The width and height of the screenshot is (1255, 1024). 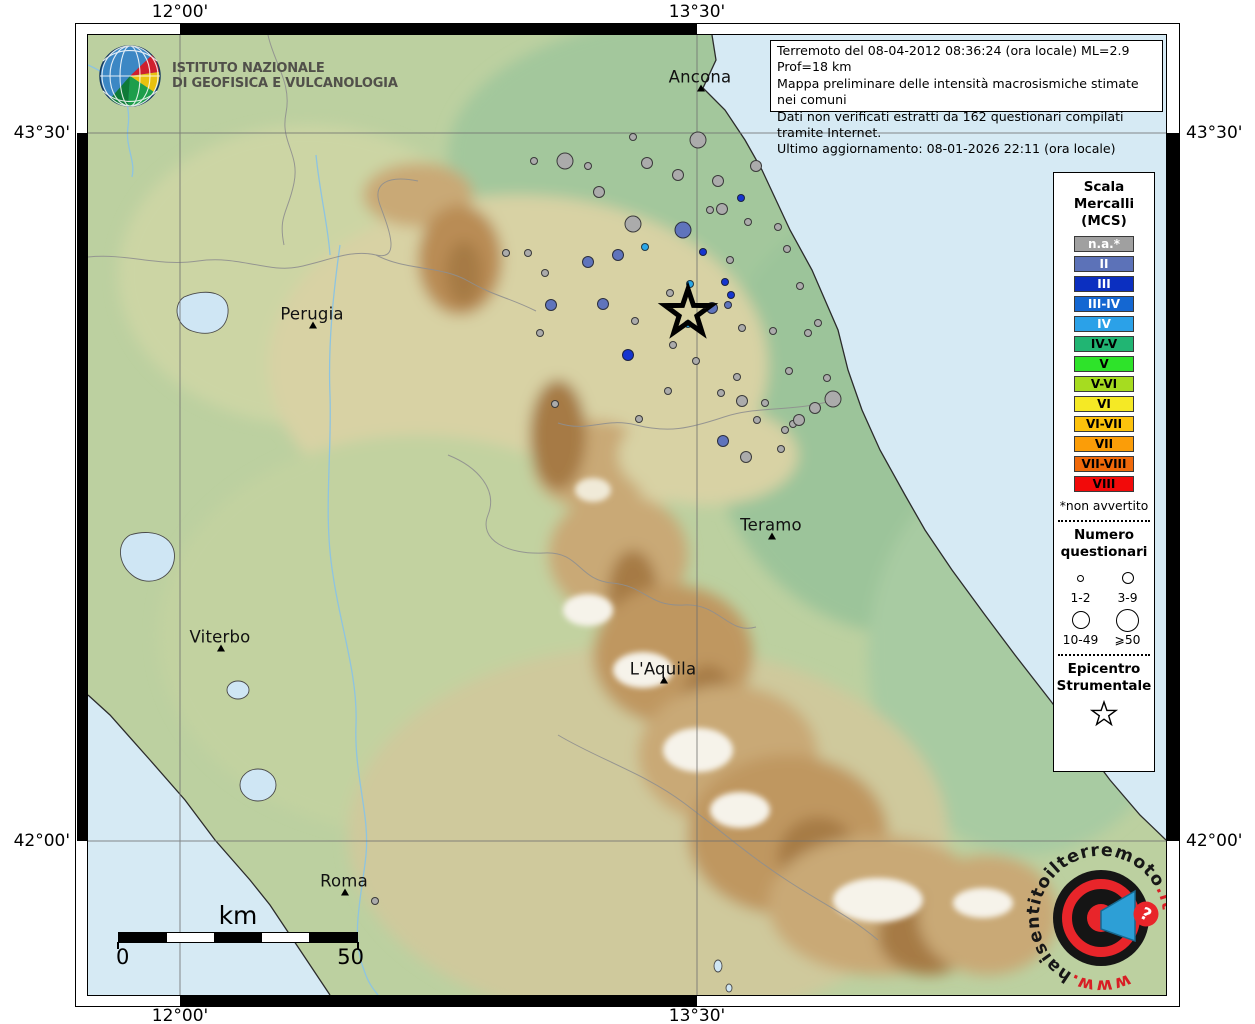 What do you see at coordinates (1104, 521) in the screenshot?
I see `legend-divider` at bounding box center [1104, 521].